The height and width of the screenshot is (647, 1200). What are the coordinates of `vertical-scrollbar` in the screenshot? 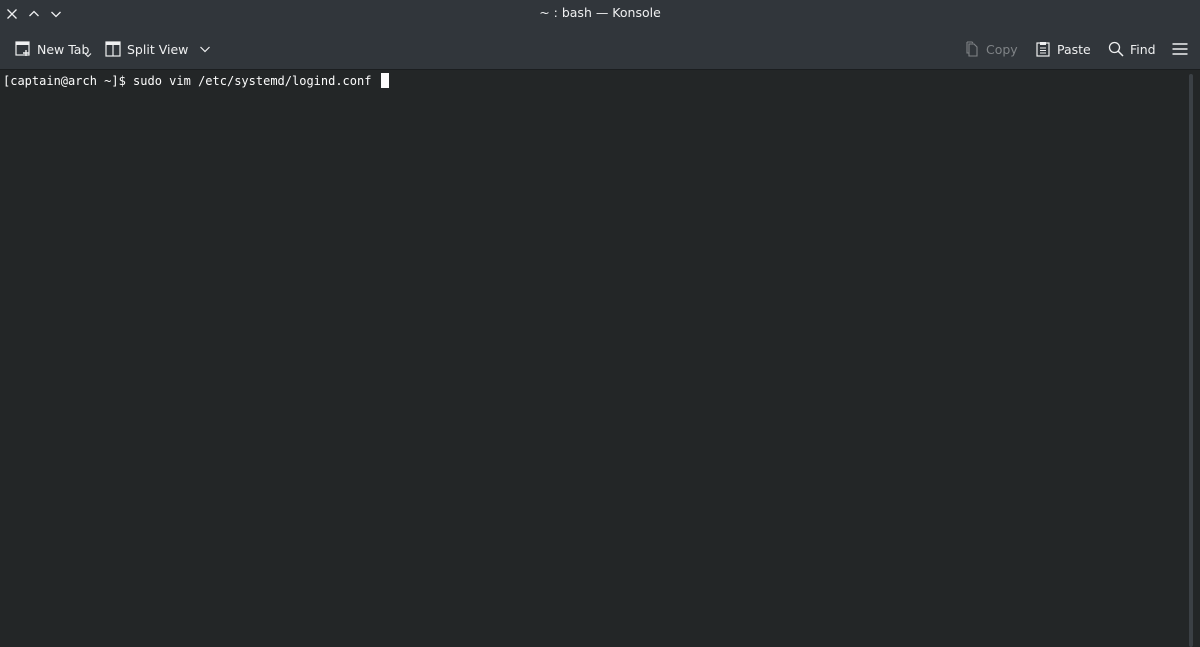 It's located at (1191, 358).